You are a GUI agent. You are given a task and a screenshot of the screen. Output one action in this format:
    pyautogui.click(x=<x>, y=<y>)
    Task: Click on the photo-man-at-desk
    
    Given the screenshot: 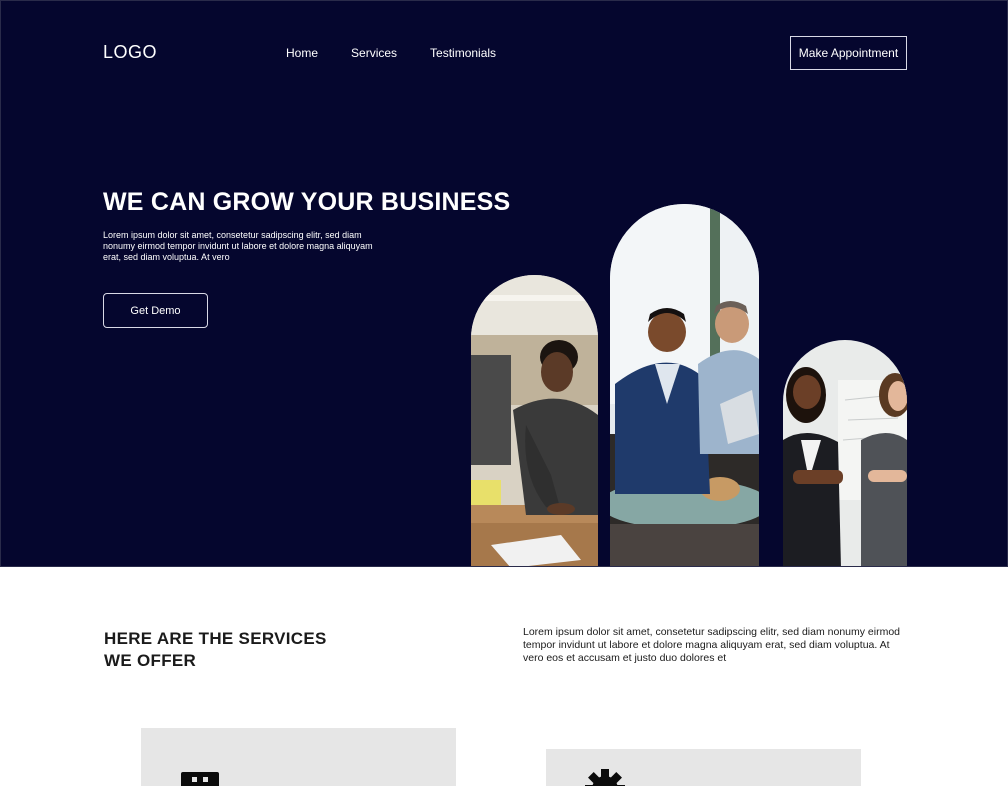 What is the action you would take?
    pyautogui.click(x=534, y=420)
    